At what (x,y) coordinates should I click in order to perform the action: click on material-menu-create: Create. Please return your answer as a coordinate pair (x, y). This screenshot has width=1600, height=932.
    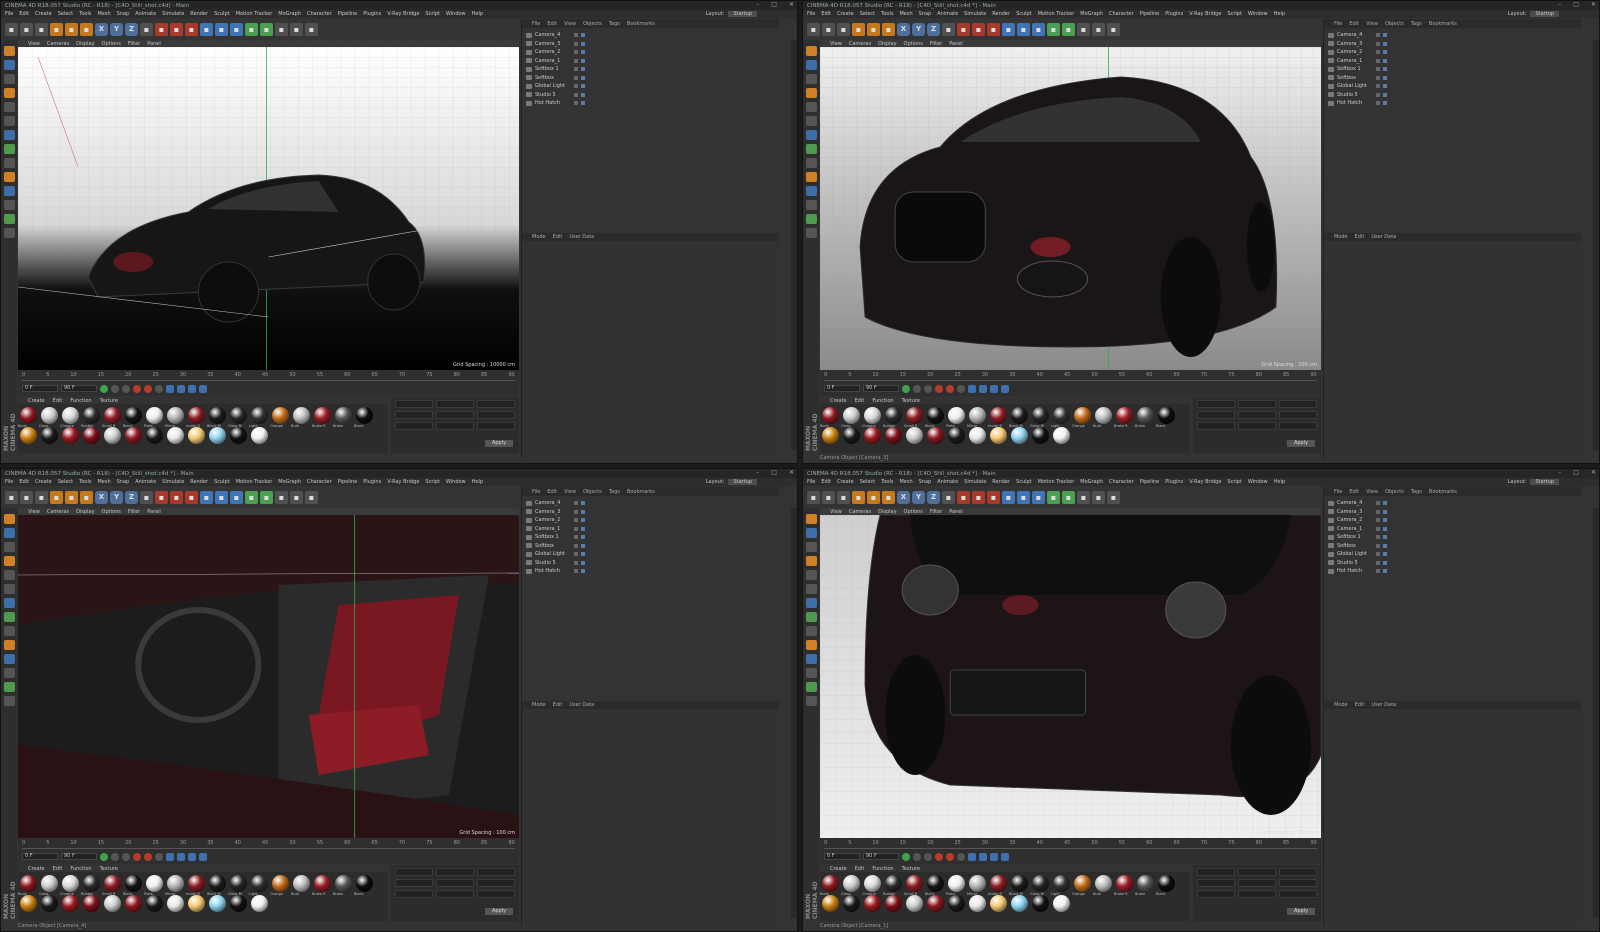
    Looking at the image, I should click on (36, 869).